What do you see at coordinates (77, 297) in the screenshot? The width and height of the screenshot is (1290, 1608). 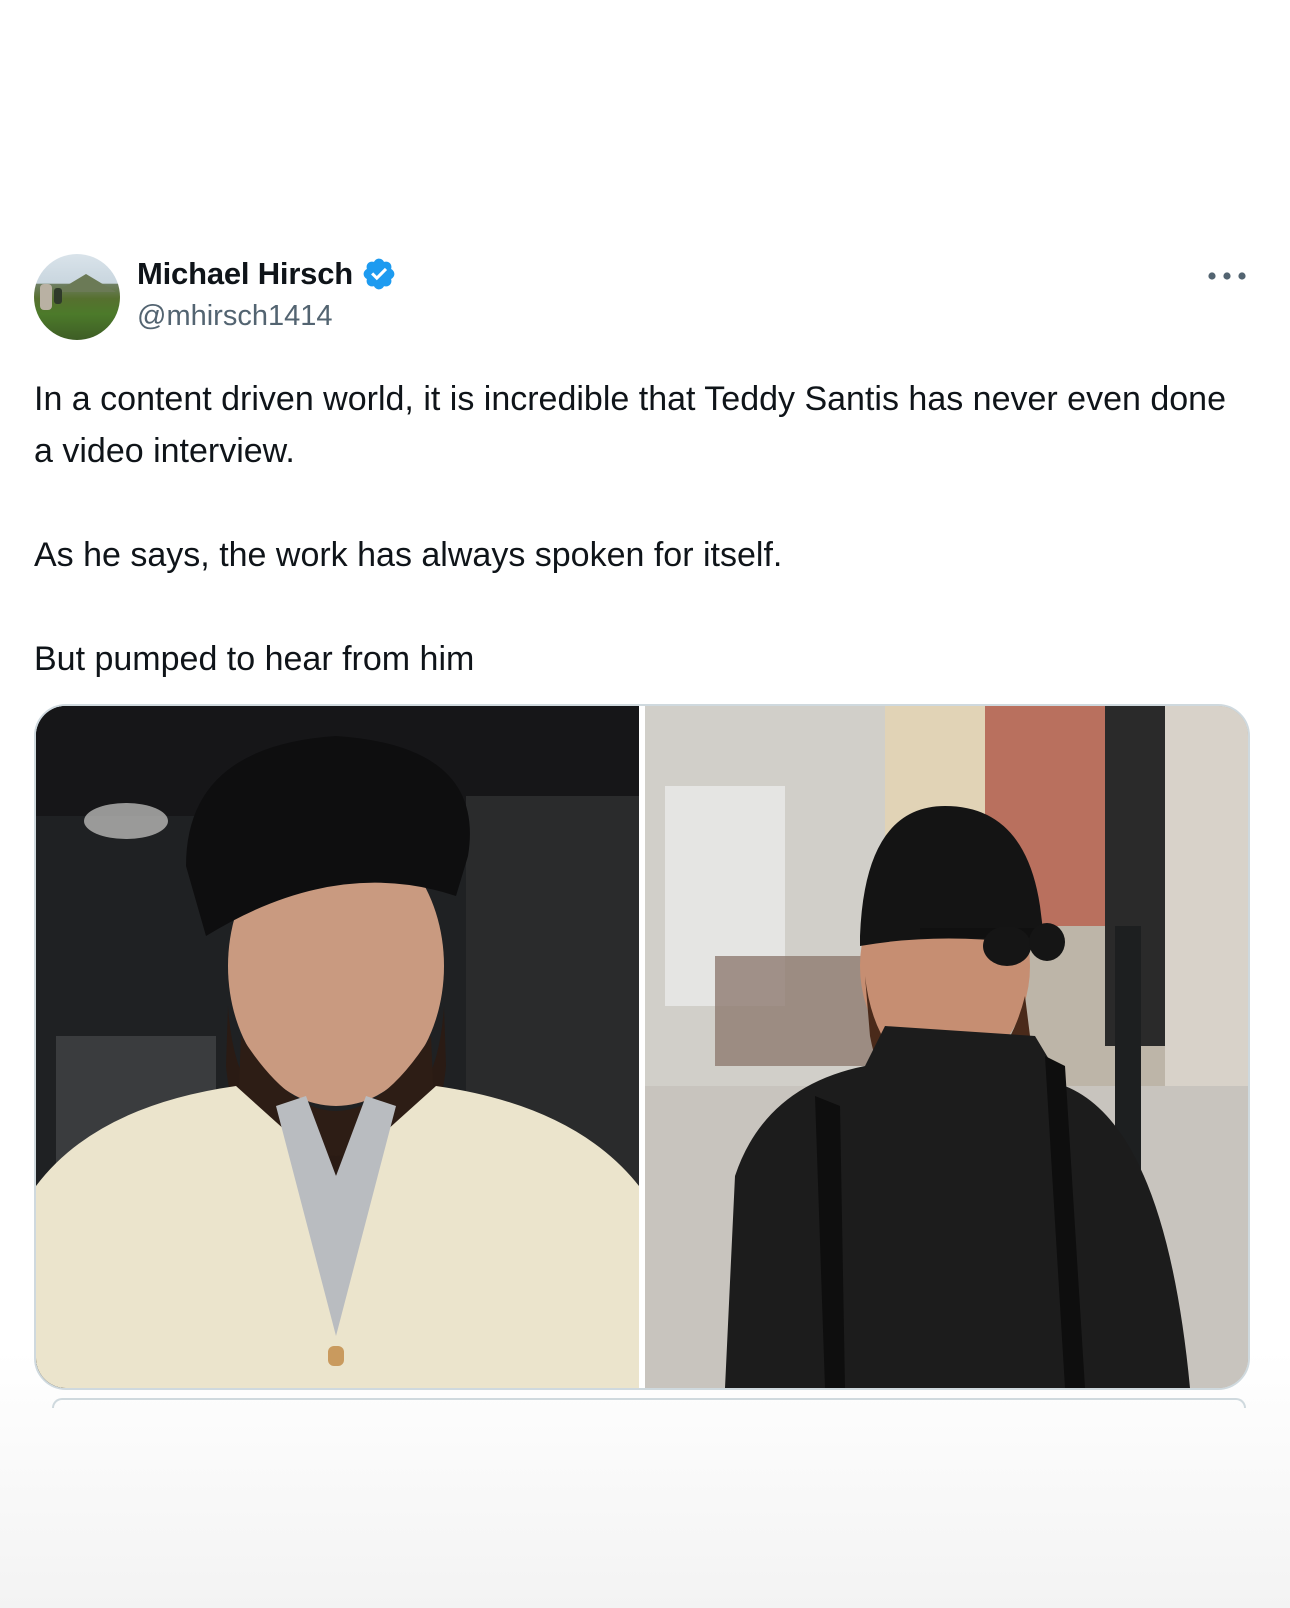 I see `author-avatar` at bounding box center [77, 297].